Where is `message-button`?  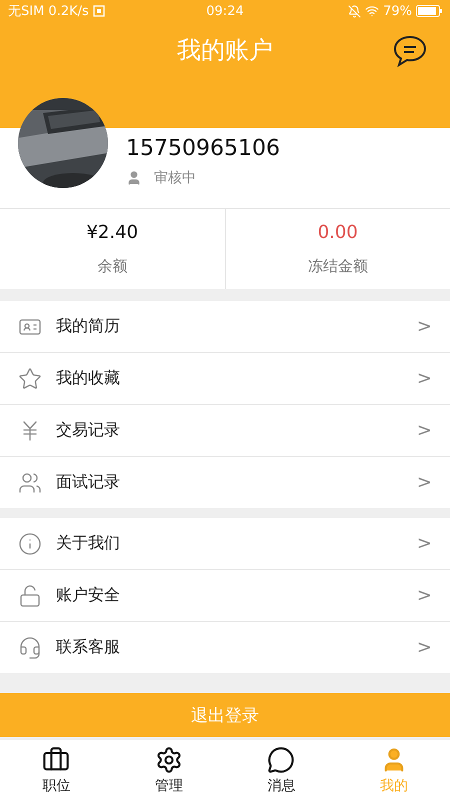 message-button is located at coordinates (410, 51).